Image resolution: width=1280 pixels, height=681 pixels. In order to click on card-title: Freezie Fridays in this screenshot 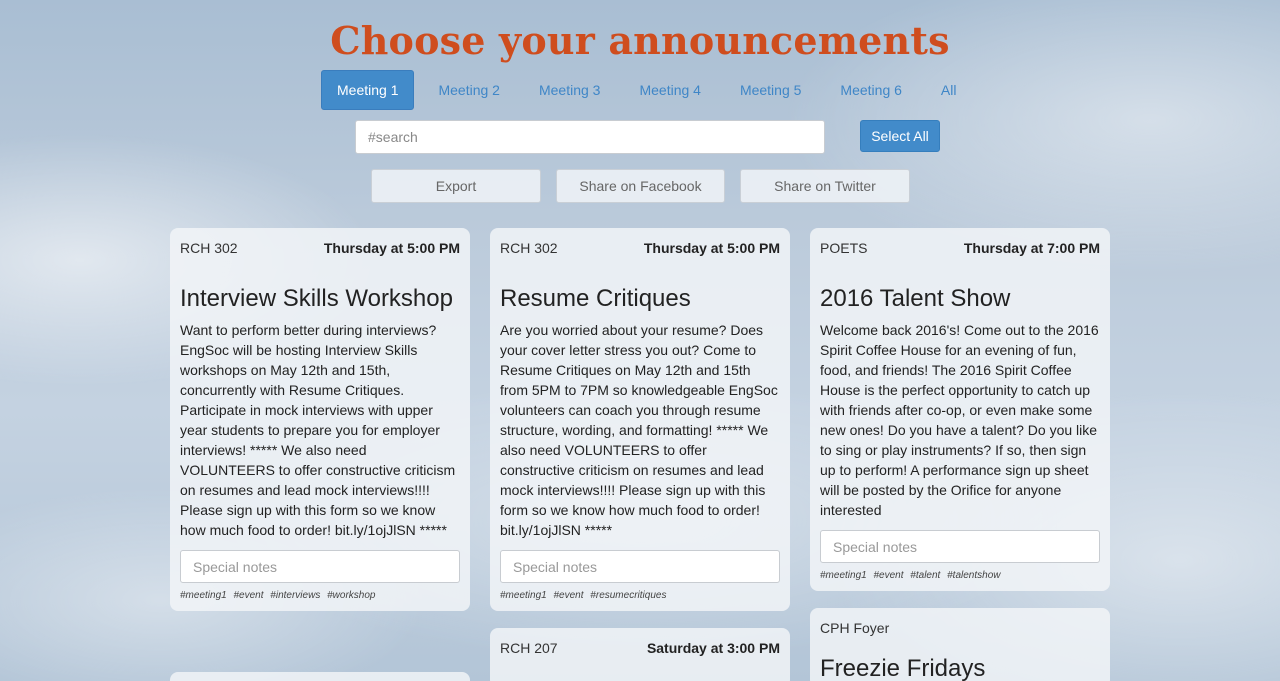, I will do `click(903, 668)`.